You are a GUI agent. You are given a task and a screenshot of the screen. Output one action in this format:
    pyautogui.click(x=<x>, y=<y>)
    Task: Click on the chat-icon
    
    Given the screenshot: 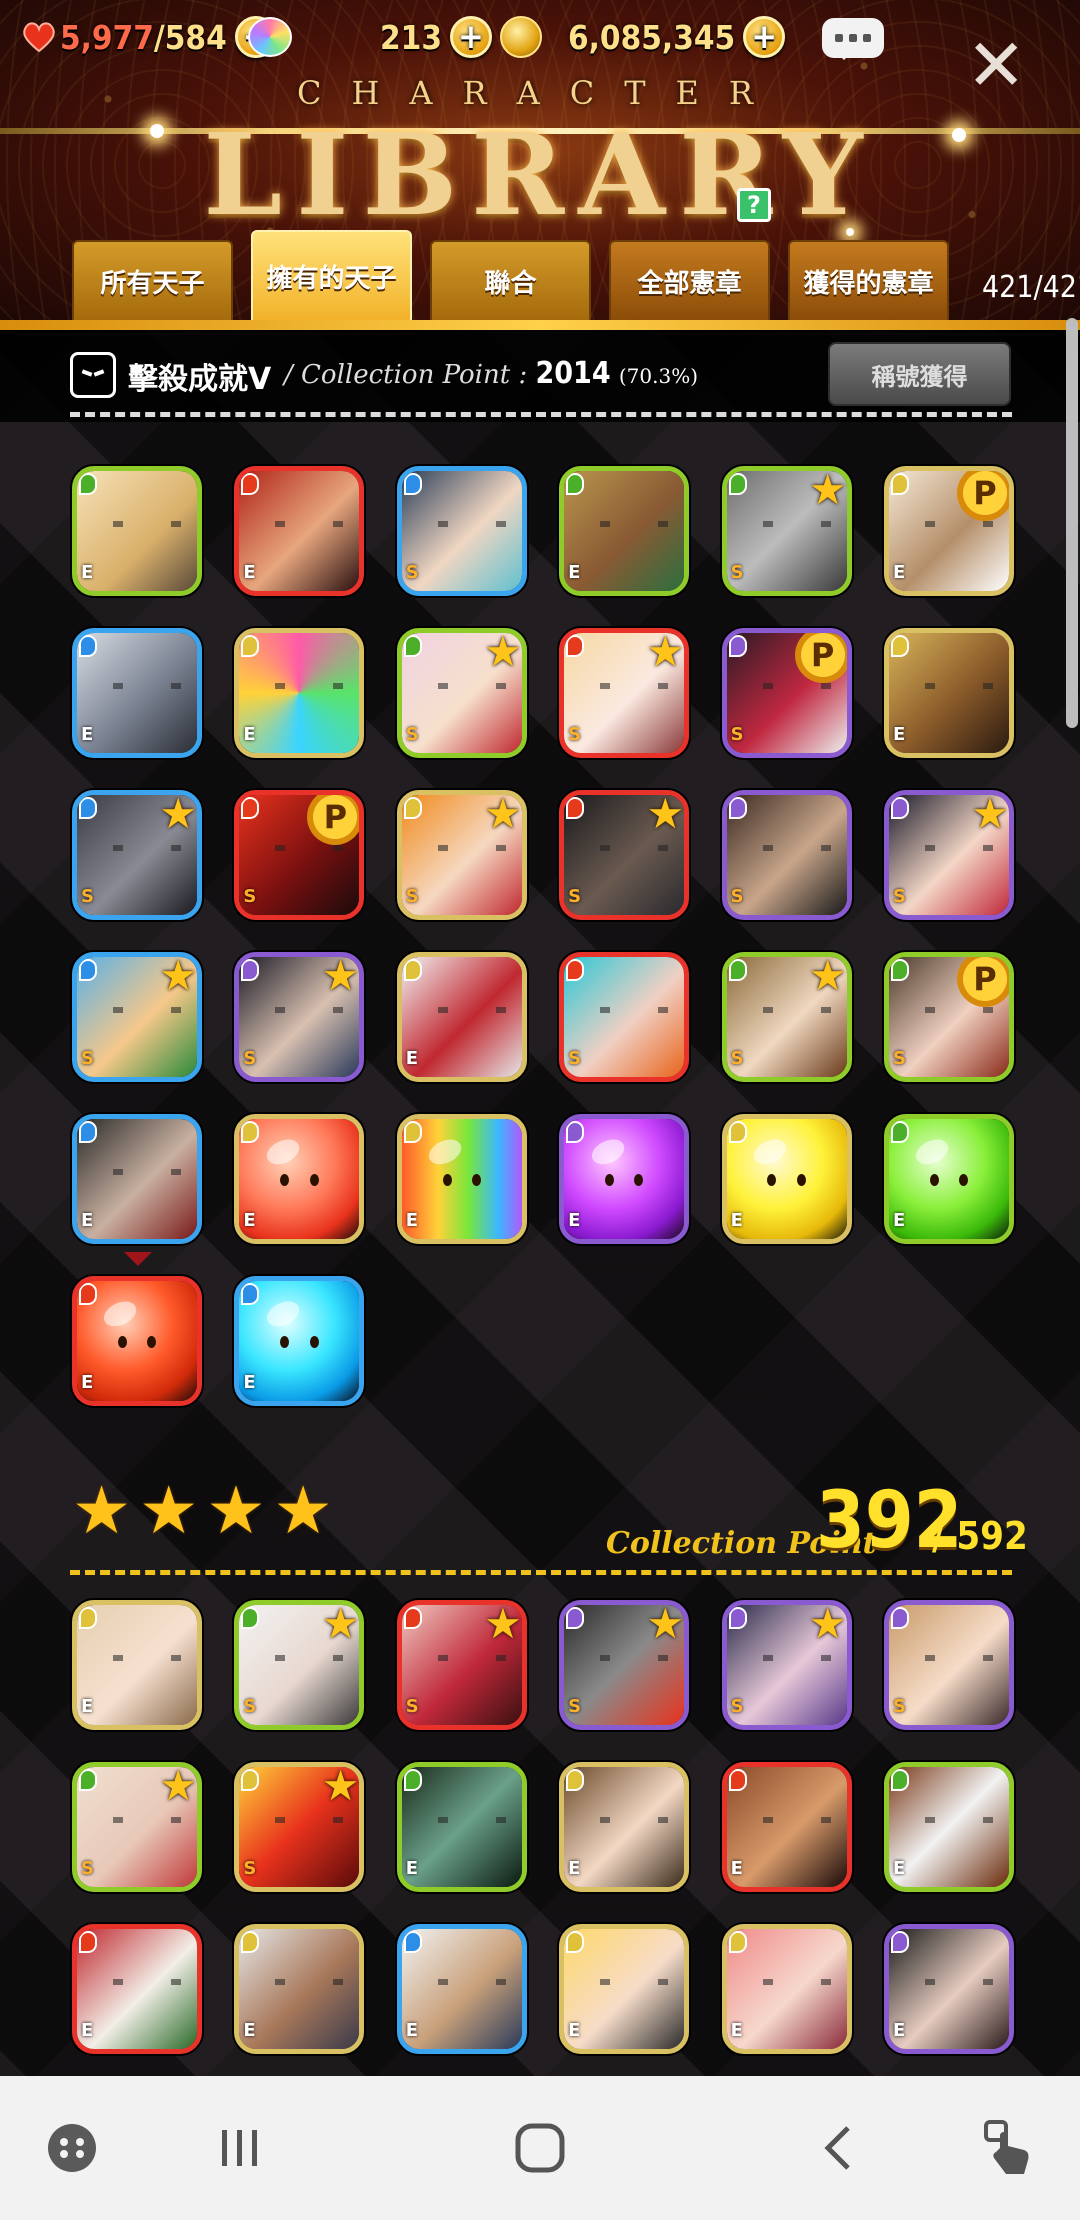 What is the action you would take?
    pyautogui.click(x=853, y=39)
    